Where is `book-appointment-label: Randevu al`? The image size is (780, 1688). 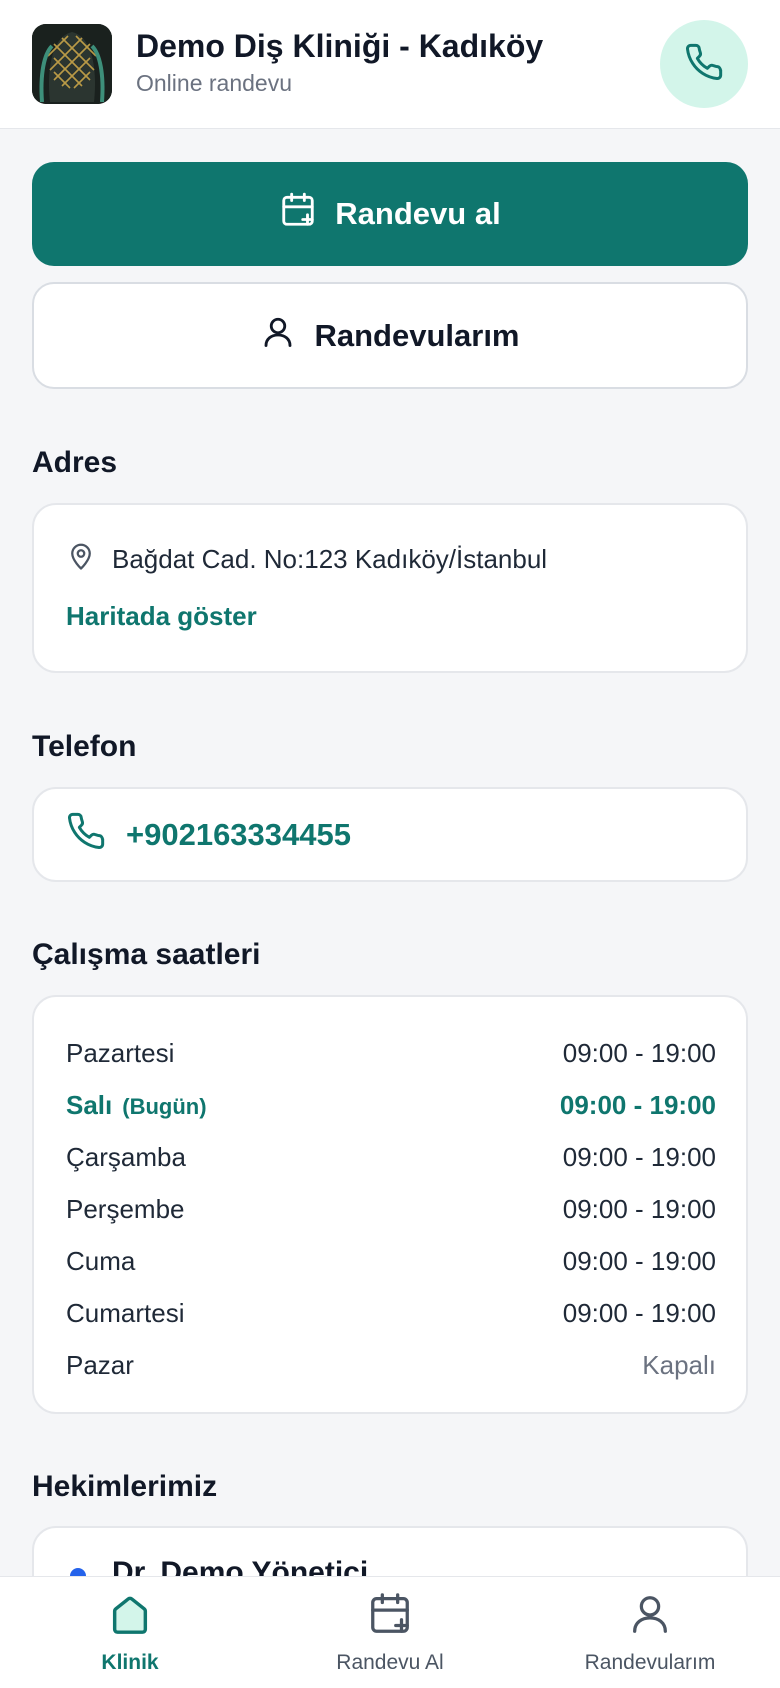
book-appointment-label: Randevu al is located at coordinates (418, 213).